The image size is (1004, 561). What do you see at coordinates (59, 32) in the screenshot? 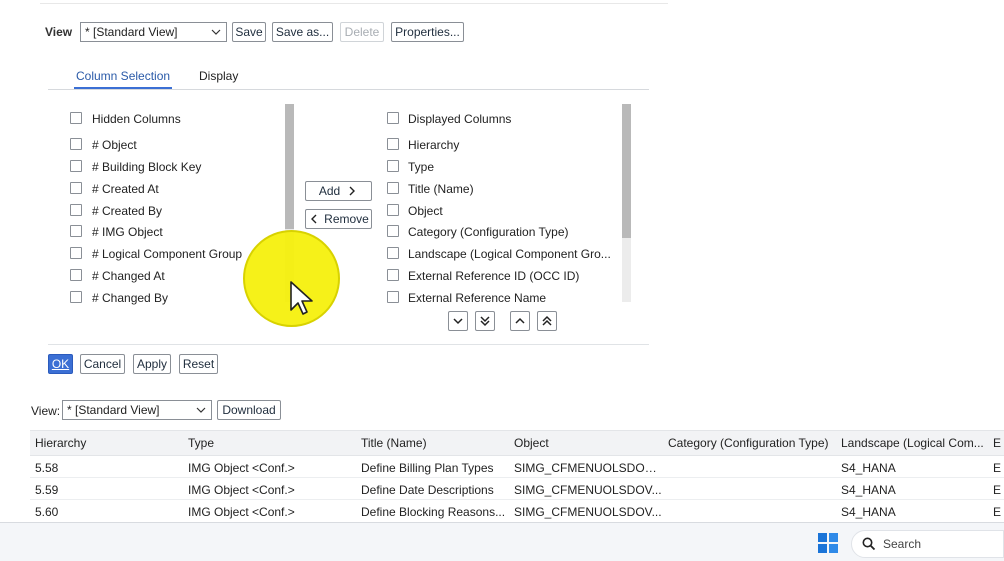
I see `view-label: View` at bounding box center [59, 32].